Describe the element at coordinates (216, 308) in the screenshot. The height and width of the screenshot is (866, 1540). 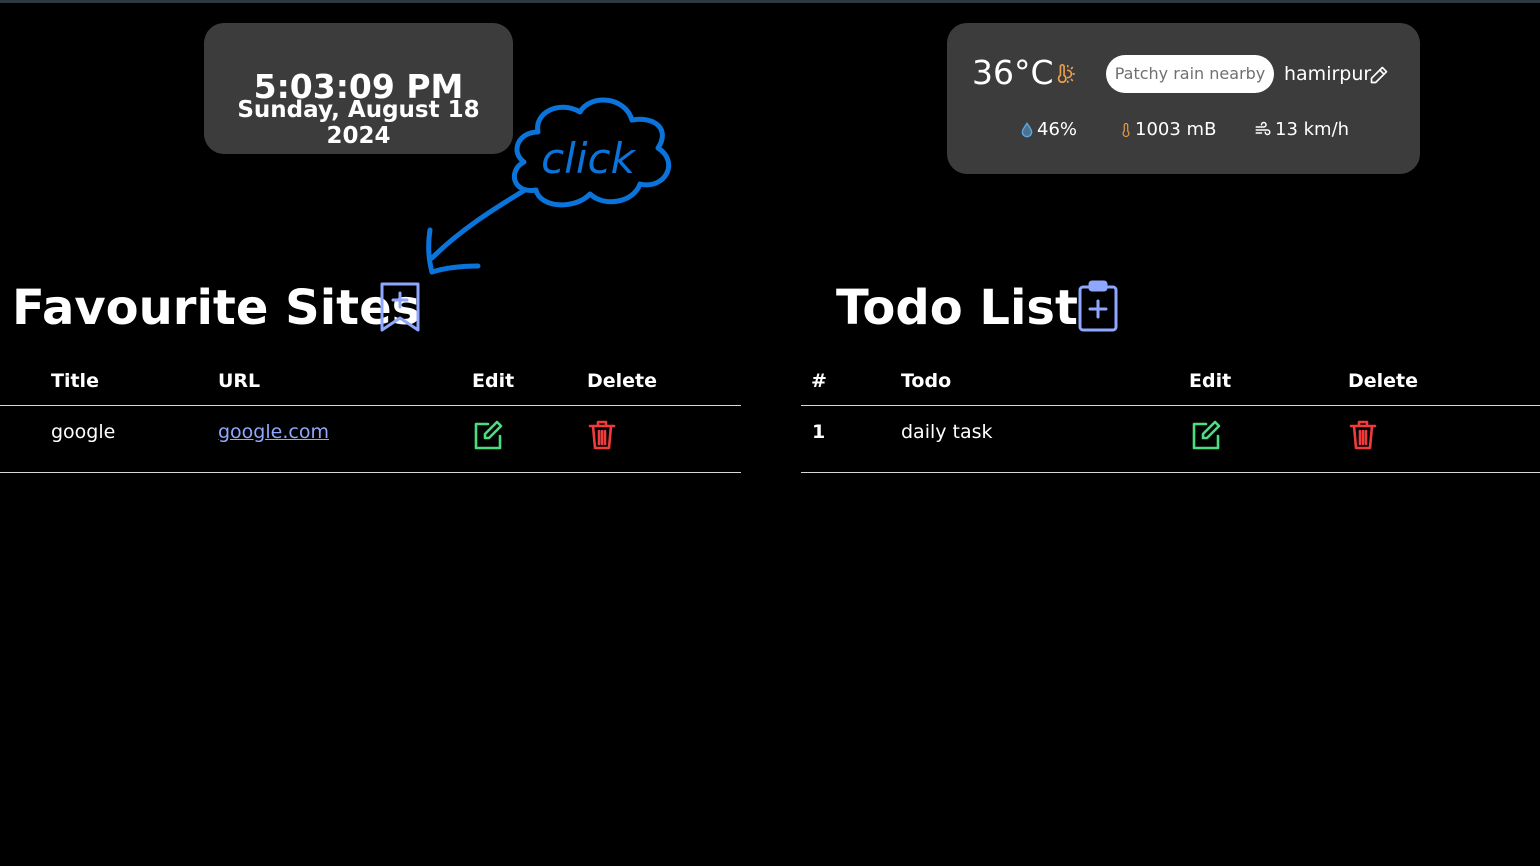
I see `favourite-sites-title: Favourite Sites` at that location.